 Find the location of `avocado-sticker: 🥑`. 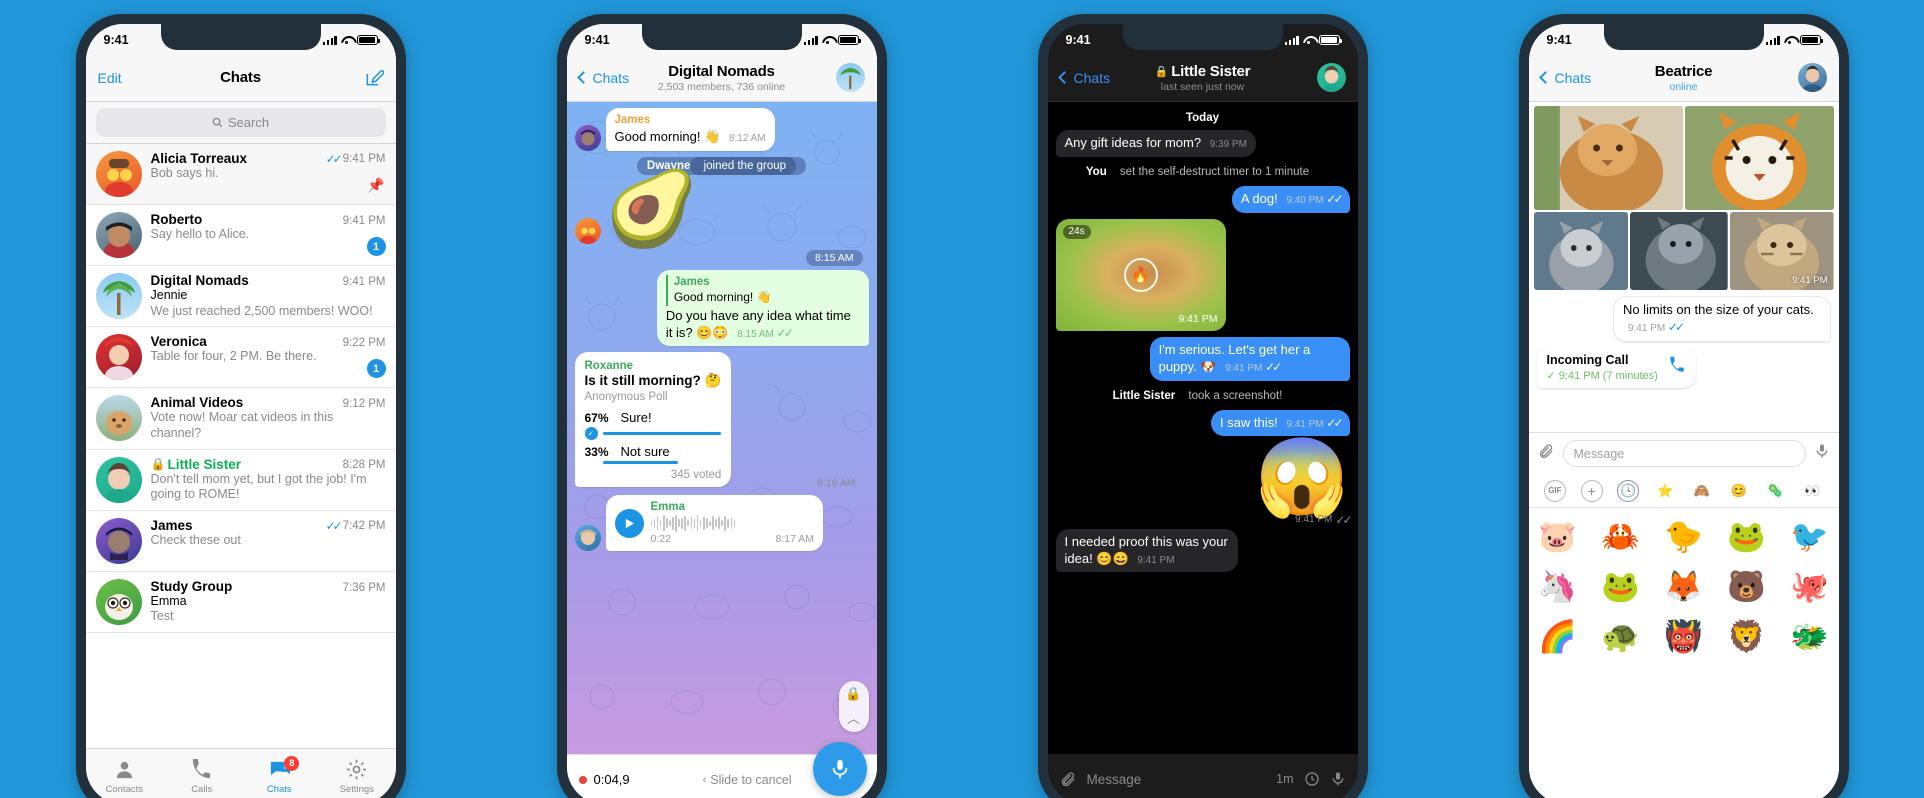

avocado-sticker: 🥑 is located at coordinates (652, 208).